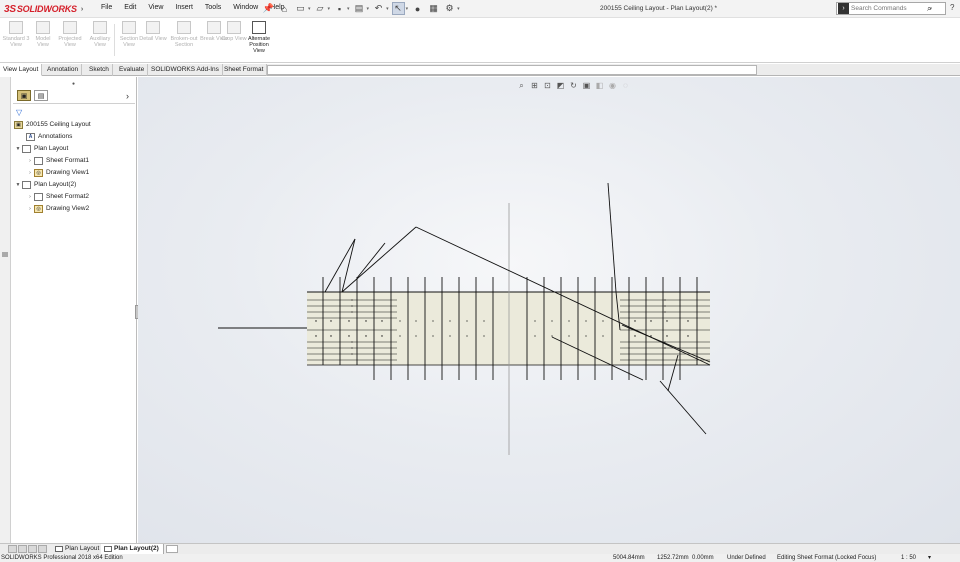 This screenshot has width=960, height=562. I want to click on rebuild-icon: ●, so click(417, 8).